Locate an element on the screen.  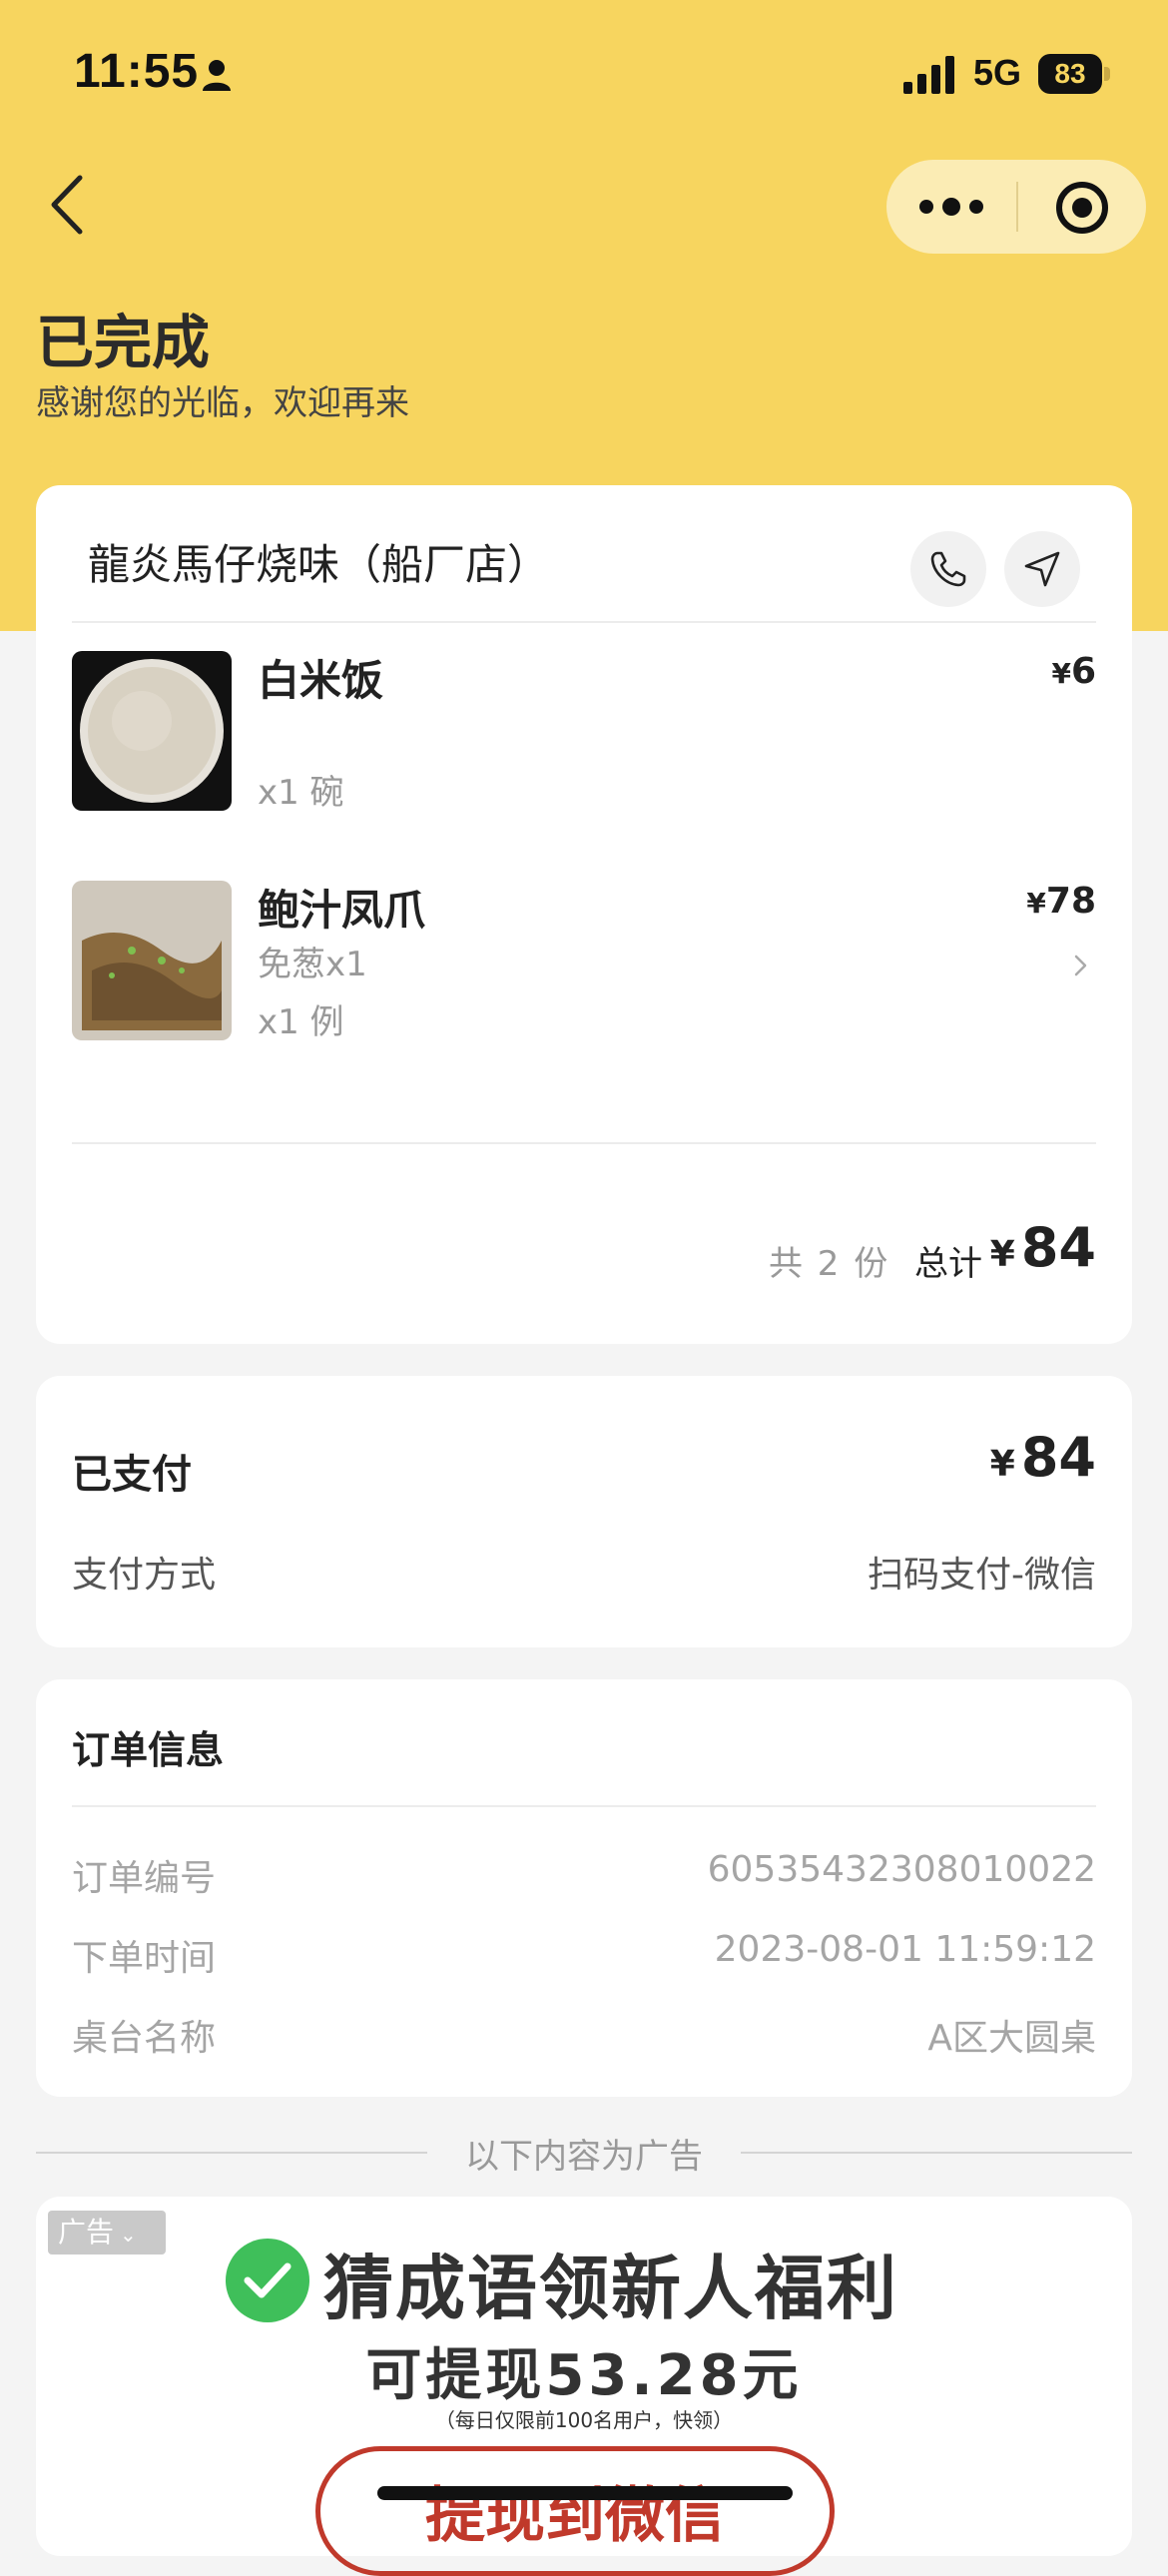
navigate-store-button is located at coordinates (1042, 569).